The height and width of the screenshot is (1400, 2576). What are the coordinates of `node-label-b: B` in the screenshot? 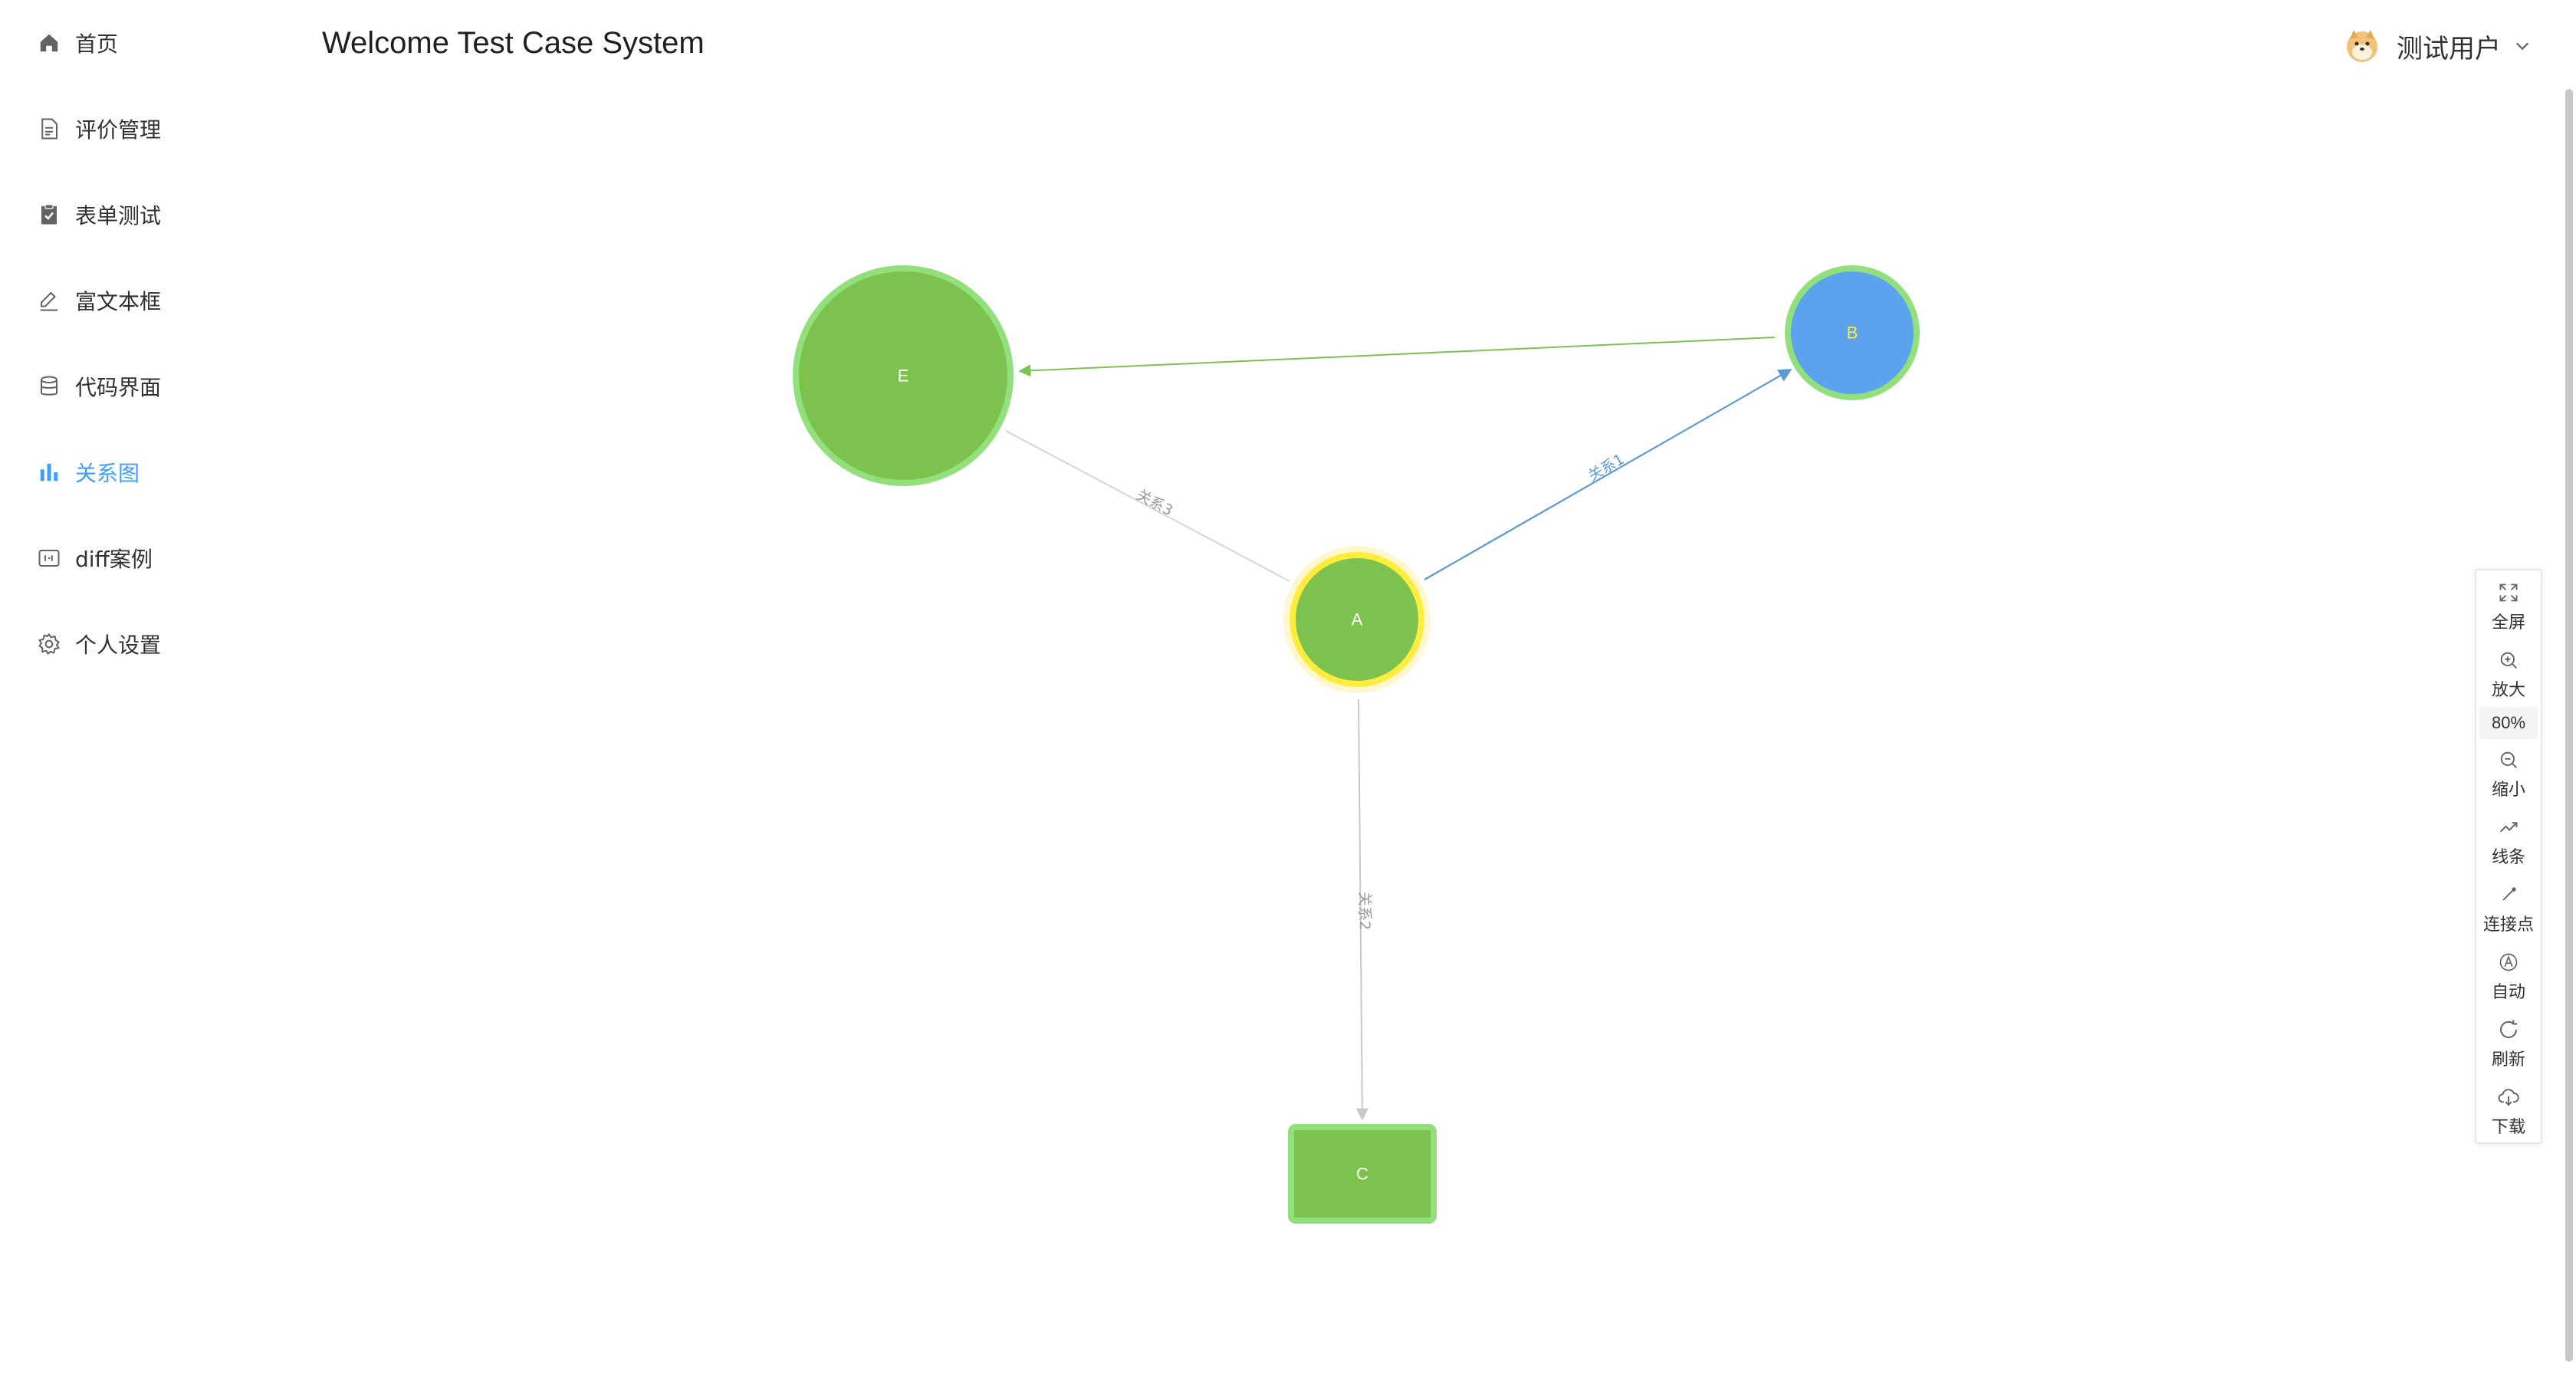 It's located at (1853, 333).